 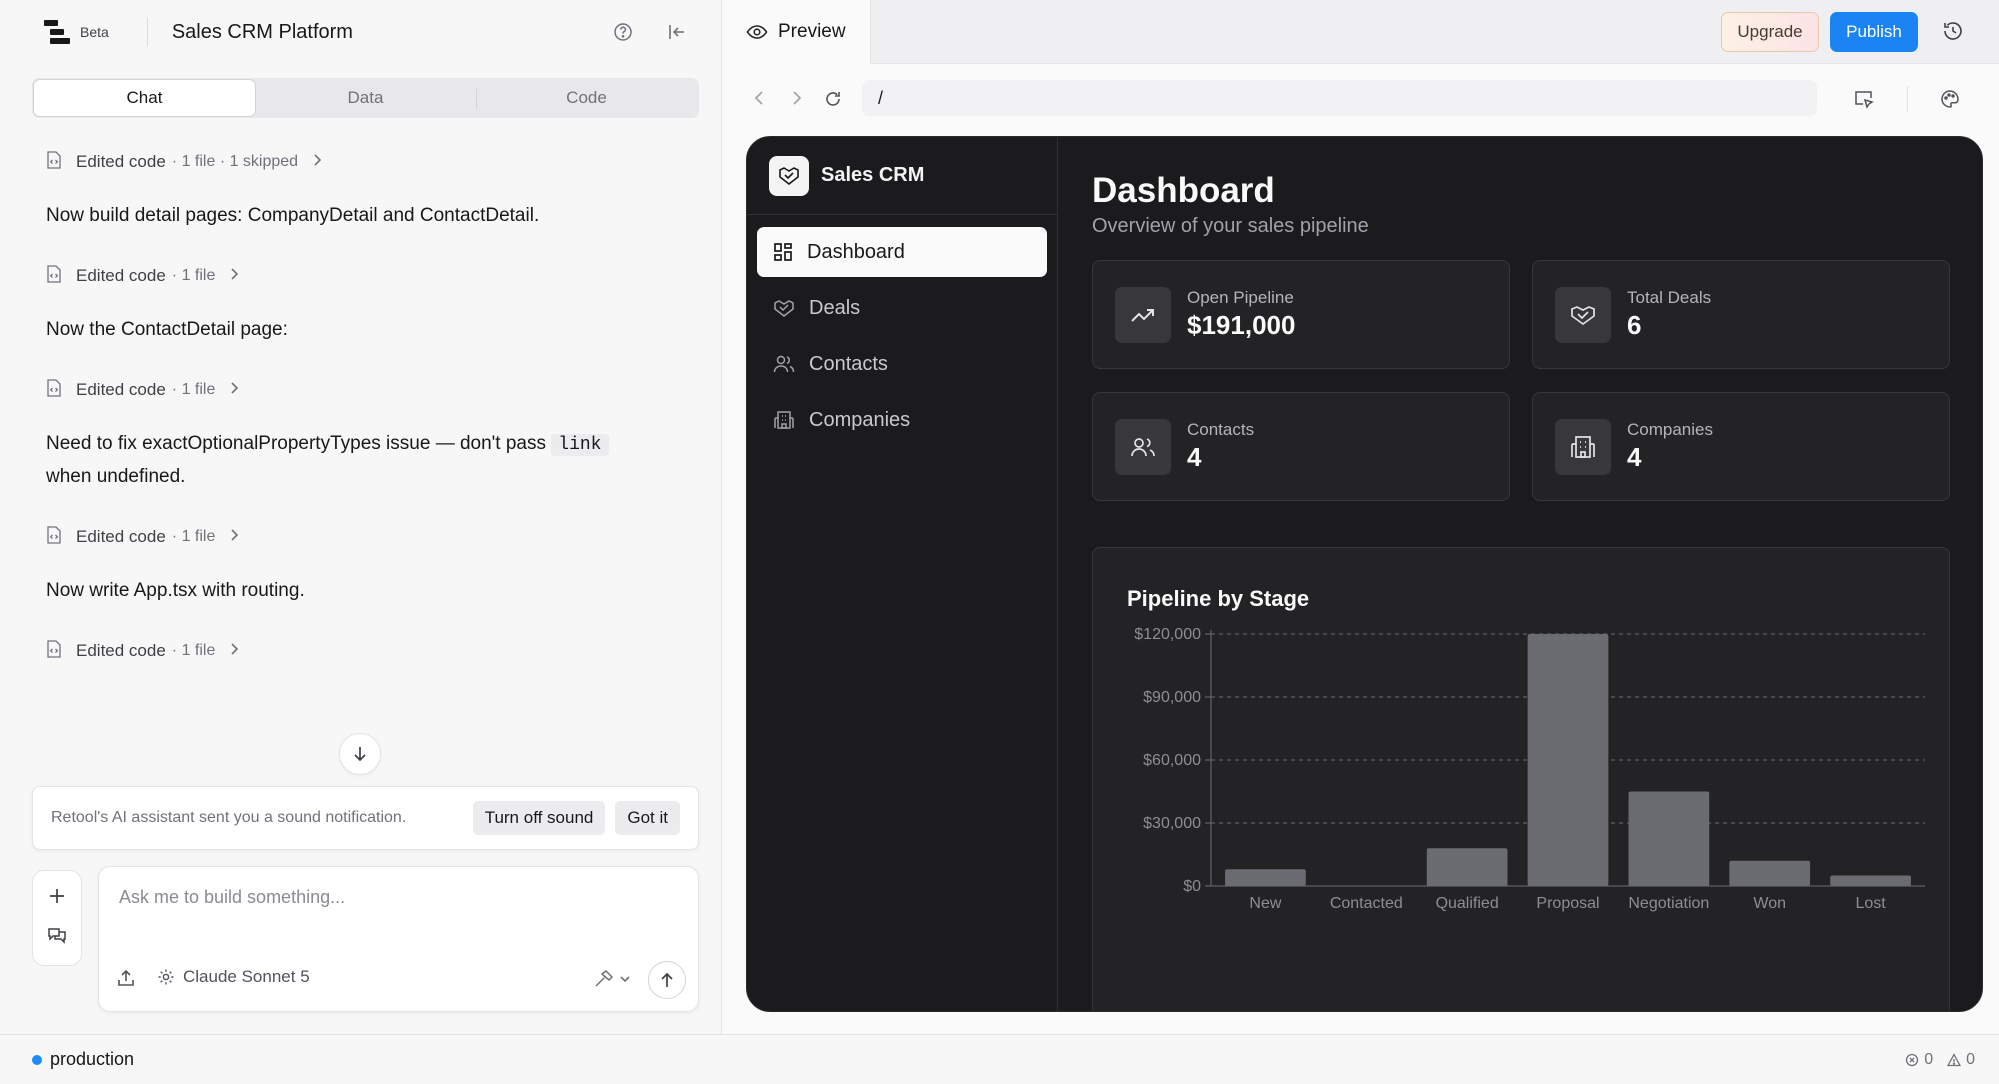 I want to click on assistant-message: Now the ContactDetail page:, so click(x=167, y=329).